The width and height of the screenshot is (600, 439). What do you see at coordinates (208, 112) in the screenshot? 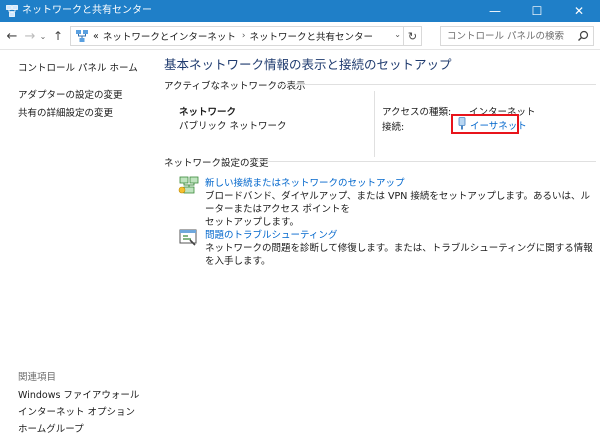
I see `network-name: ネットワーク` at bounding box center [208, 112].